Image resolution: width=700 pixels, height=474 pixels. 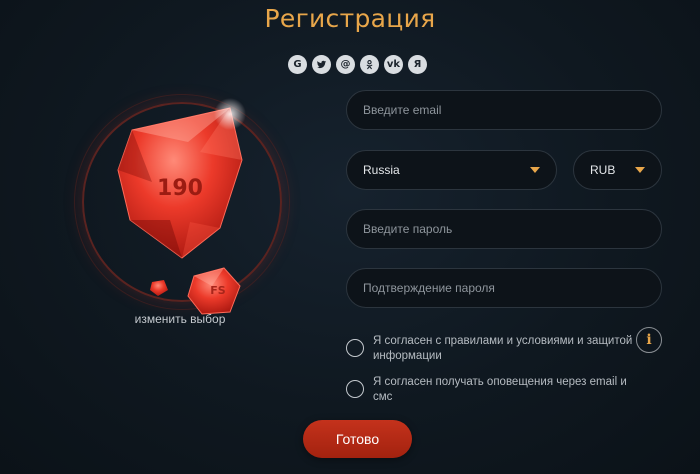 I want to click on gem-bonus-value: 190, so click(x=180, y=188).